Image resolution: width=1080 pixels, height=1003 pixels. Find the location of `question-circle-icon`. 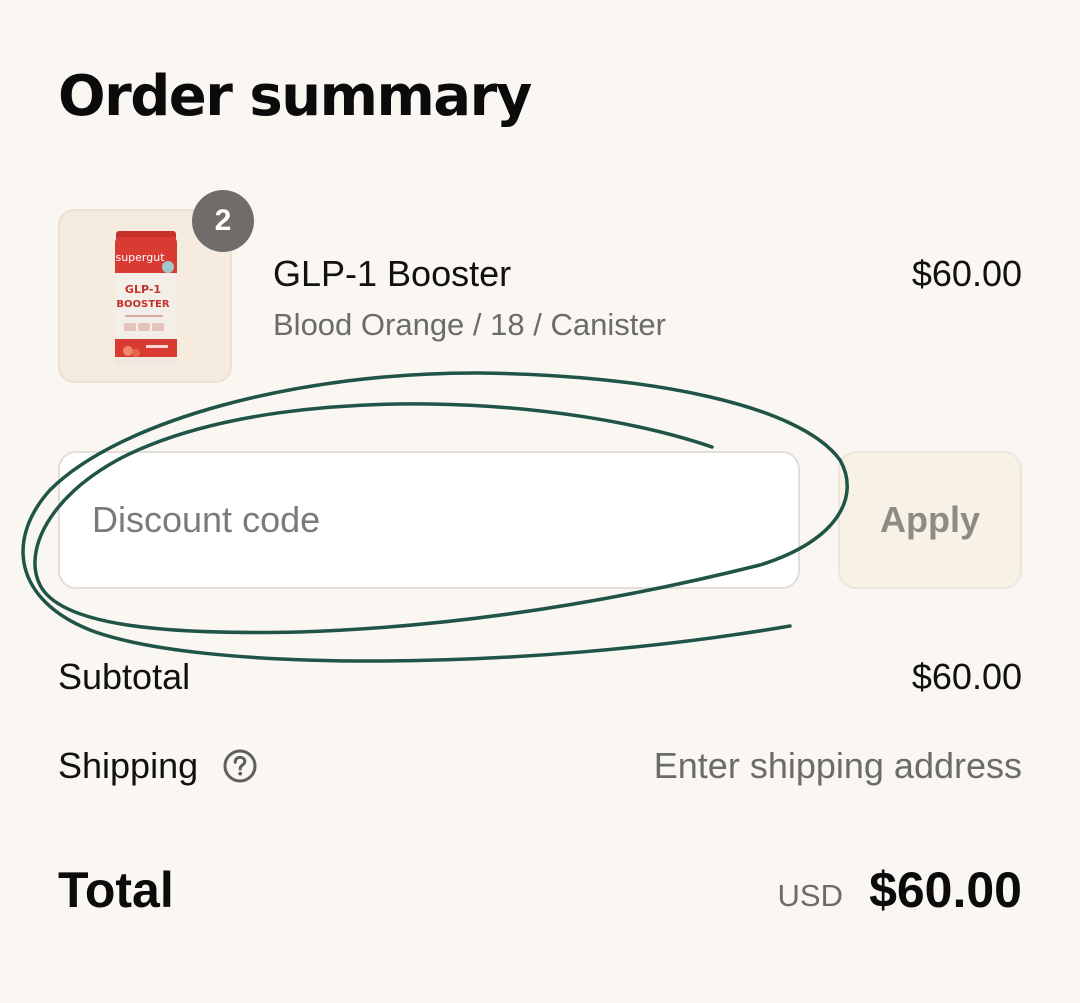

question-circle-icon is located at coordinates (240, 766).